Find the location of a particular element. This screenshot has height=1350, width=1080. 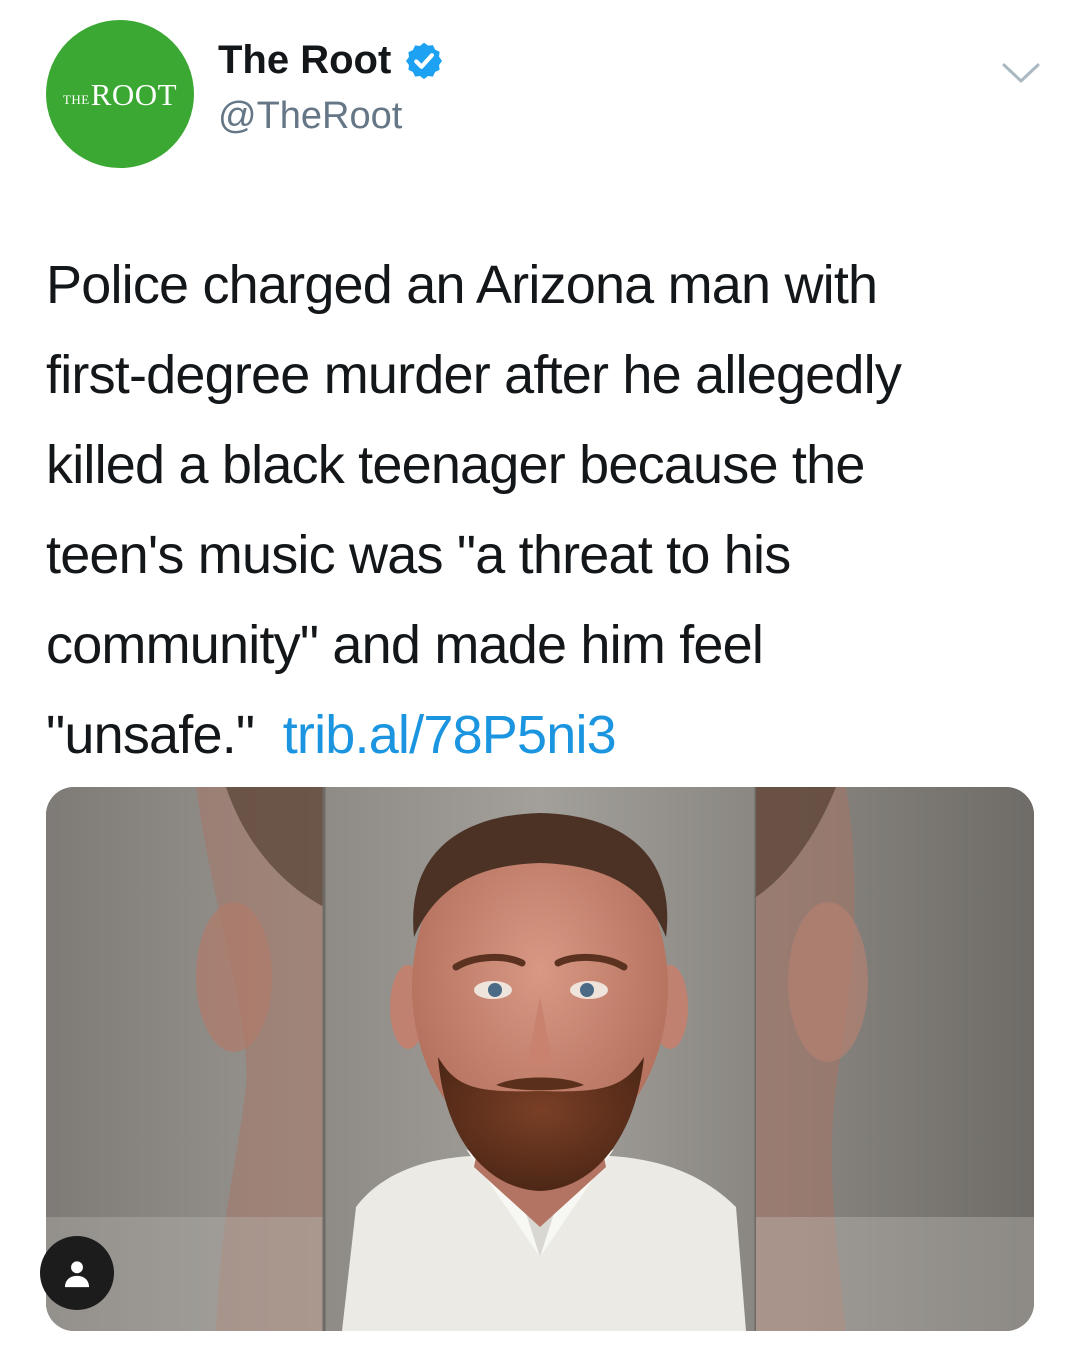

tweet-text-last-line: "unsafe." trib.al/78P5ni3 is located at coordinates (546, 735).